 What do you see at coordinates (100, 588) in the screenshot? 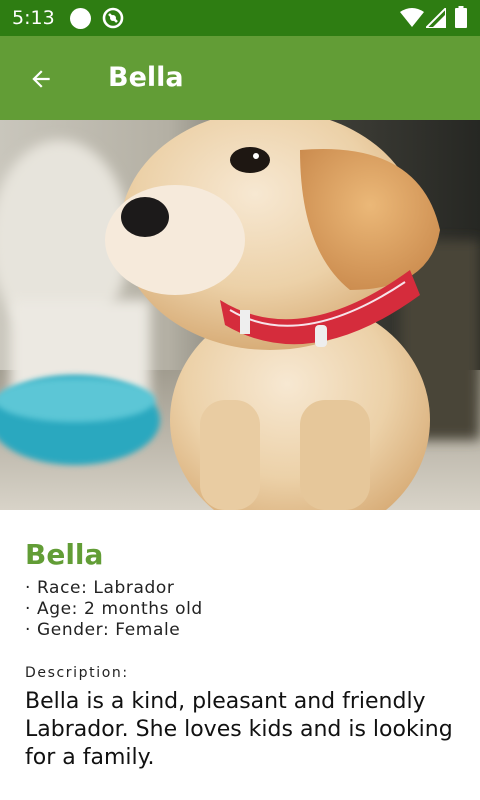
I see `attribute-race: · Race: Labrador` at bounding box center [100, 588].